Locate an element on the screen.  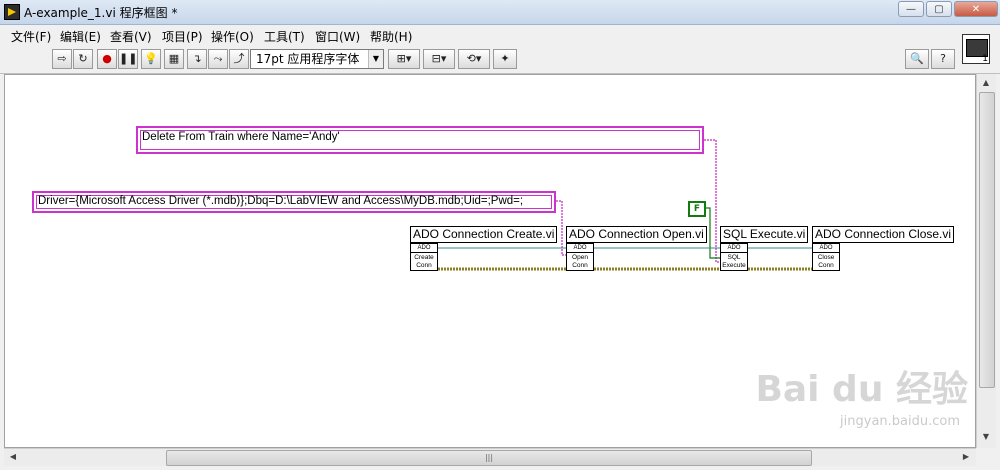
ado-connection-close-subvi: ADO Close Conn is located at coordinates (826, 257).